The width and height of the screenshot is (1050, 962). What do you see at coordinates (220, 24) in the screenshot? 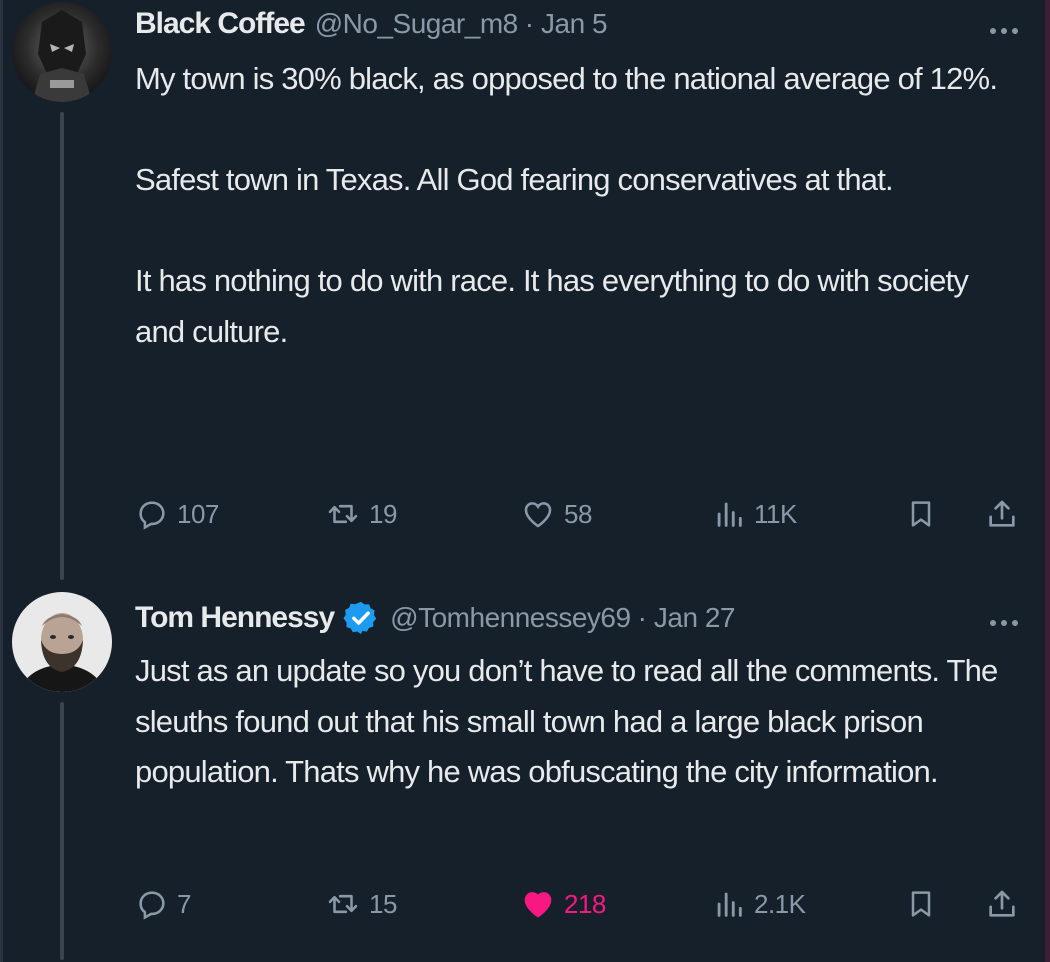
I see `display-name: Black Coffee` at bounding box center [220, 24].